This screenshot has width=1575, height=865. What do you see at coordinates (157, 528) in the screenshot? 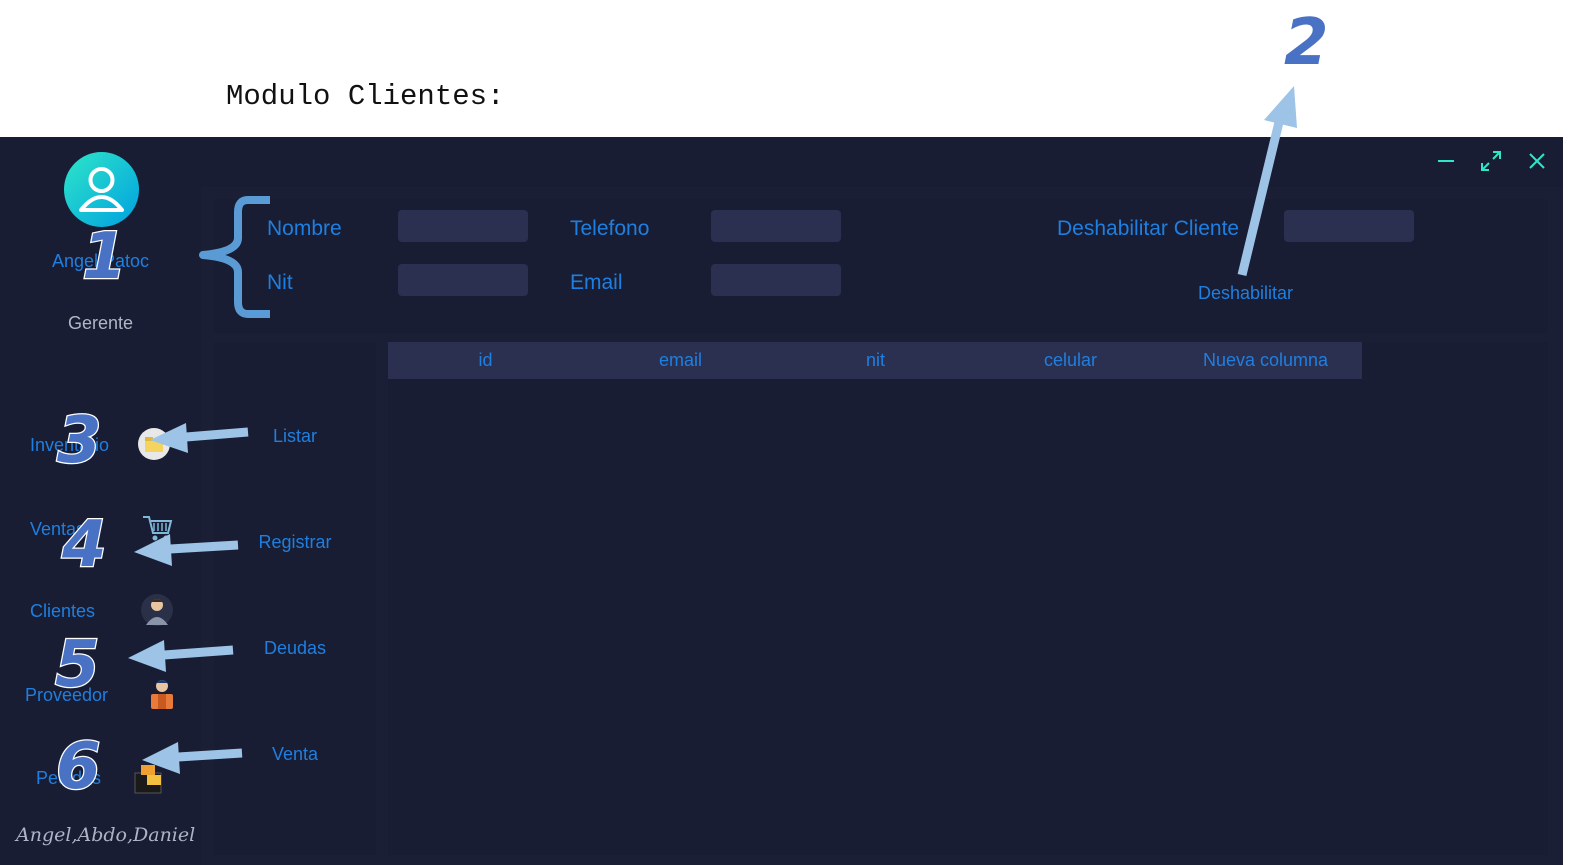
I see `shopping-cart-icon` at bounding box center [157, 528].